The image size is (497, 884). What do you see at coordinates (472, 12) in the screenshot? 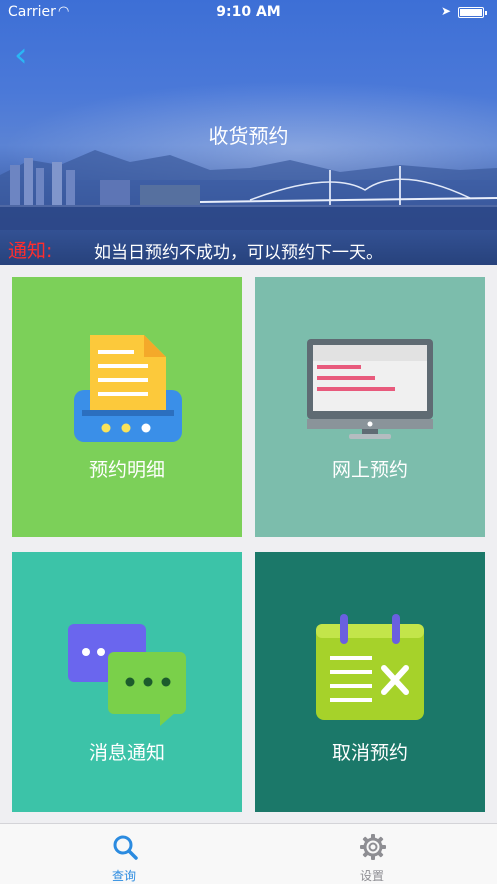
I see `battery-icon` at bounding box center [472, 12].